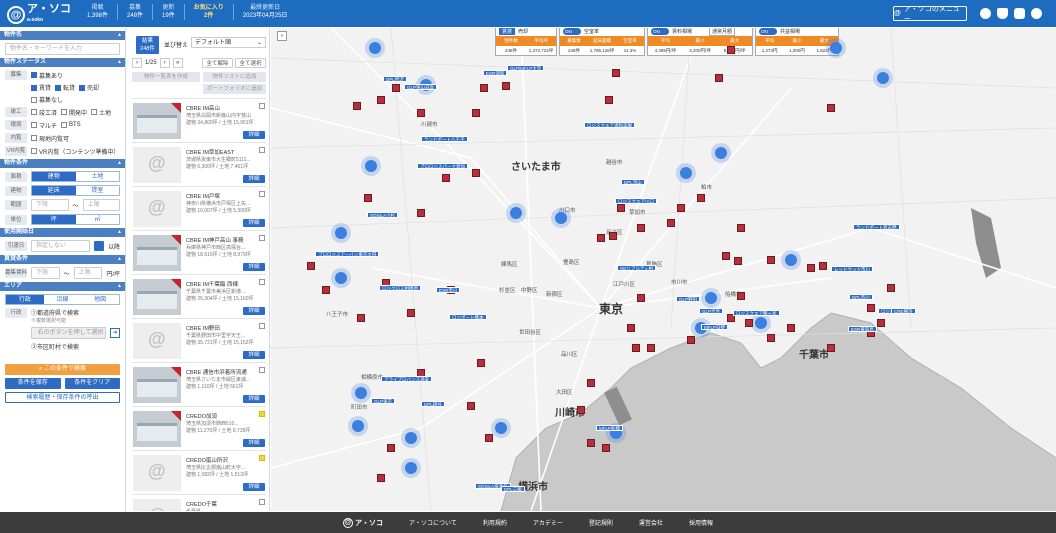 The image size is (1056, 533). I want to click on stat-favorites: お気に入り 2件, so click(208, 12).